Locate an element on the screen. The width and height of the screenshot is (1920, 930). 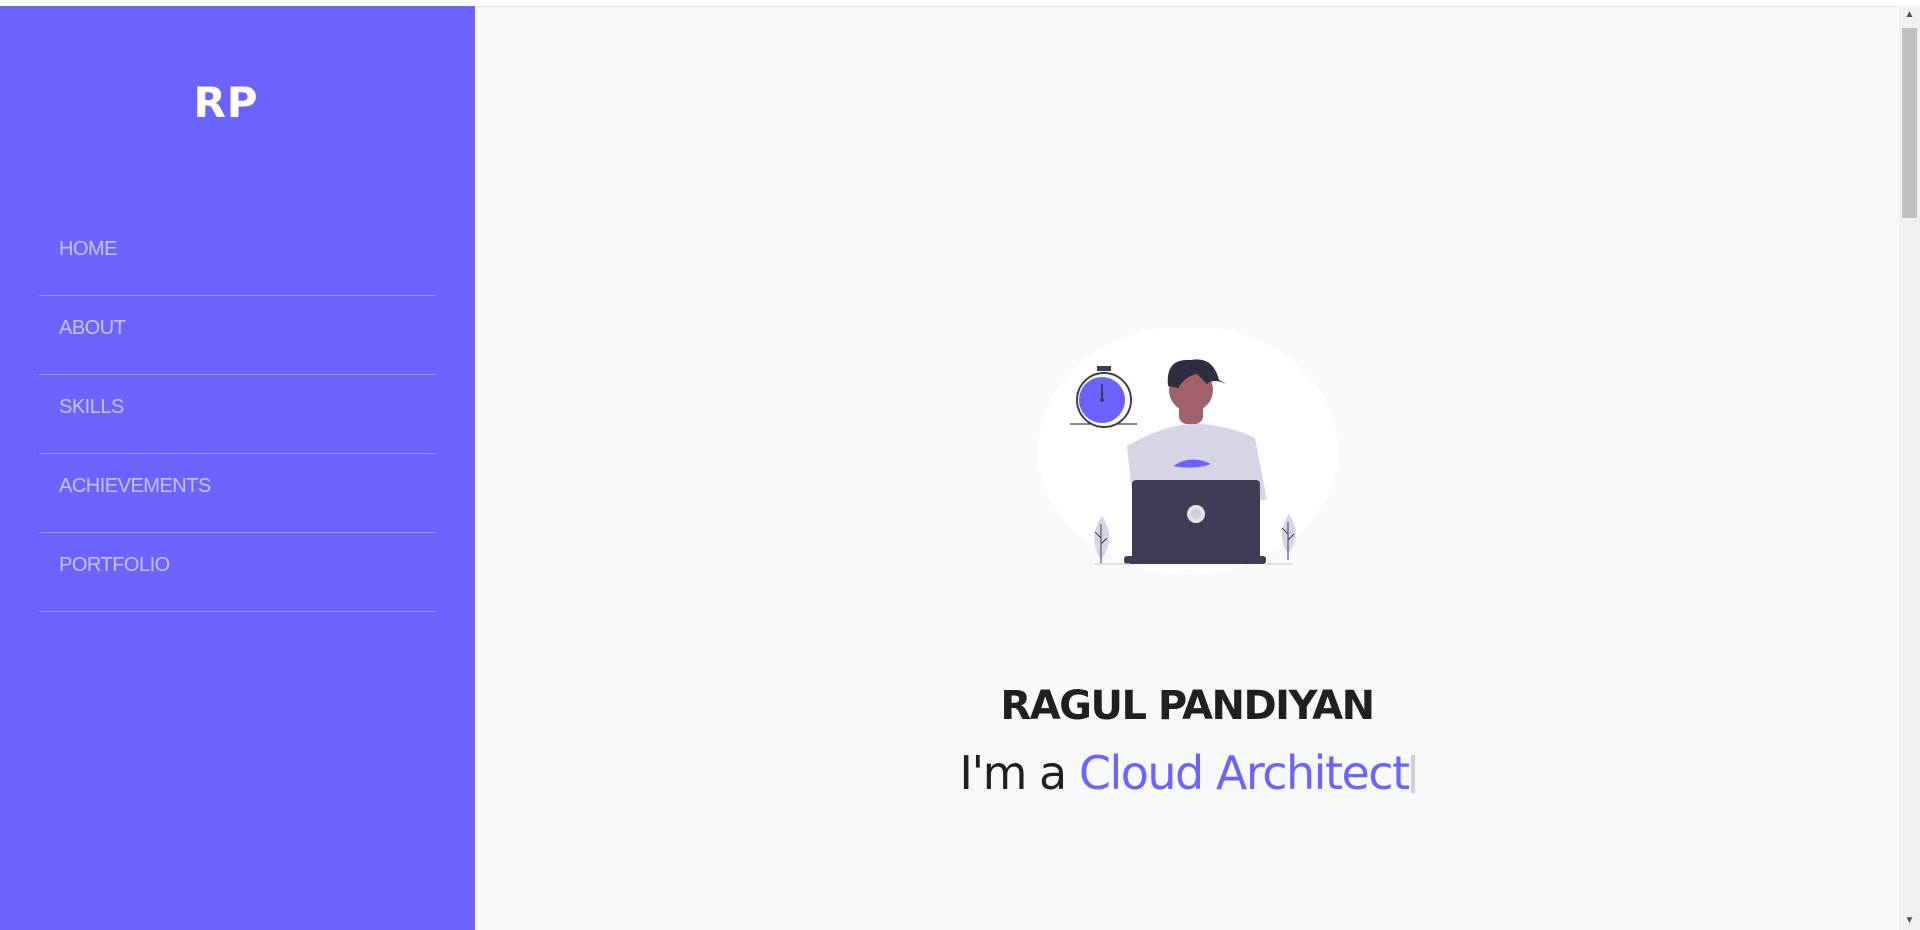
nav-item-portfolio: PORTFOLIO is located at coordinates (237, 573).